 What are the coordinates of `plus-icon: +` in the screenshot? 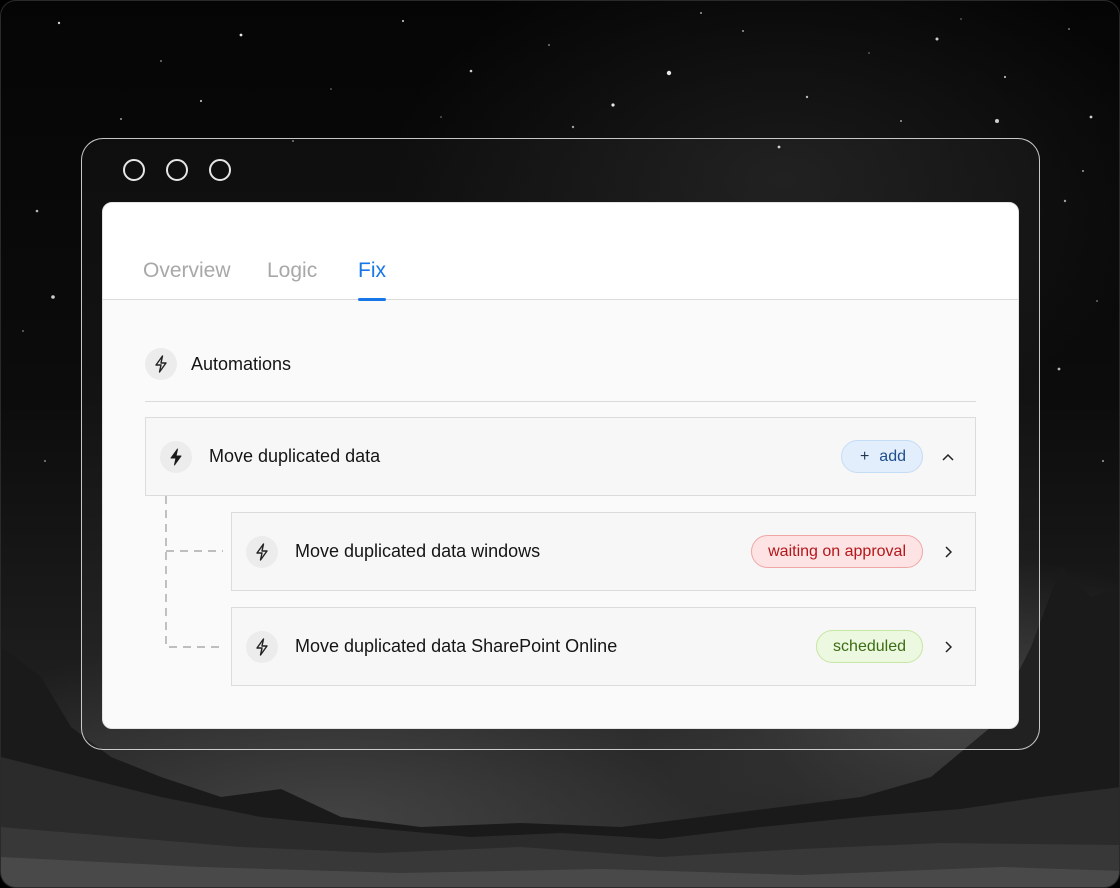 It's located at (864, 456).